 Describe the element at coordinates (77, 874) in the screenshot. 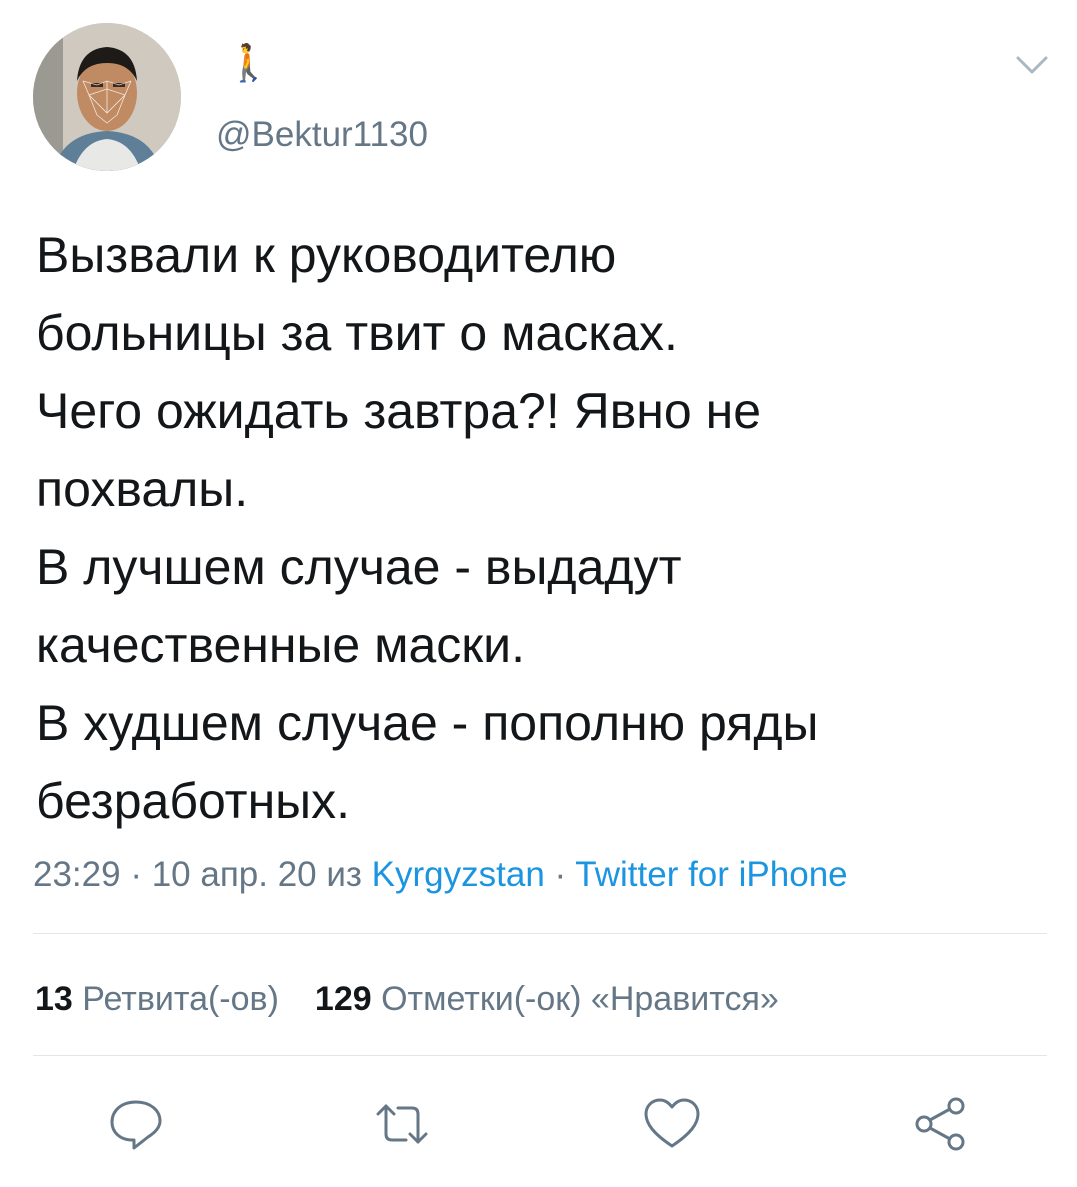

I see `tweet-time: 23:29` at that location.